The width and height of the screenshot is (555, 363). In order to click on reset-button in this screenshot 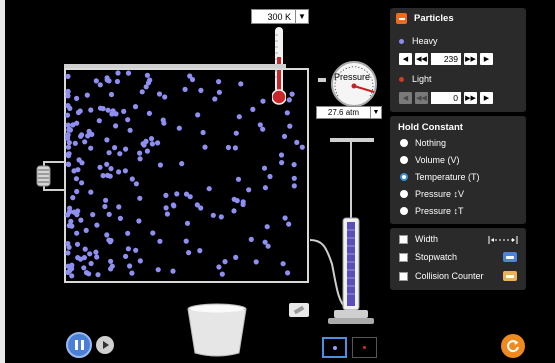, I will do `click(513, 346)`.